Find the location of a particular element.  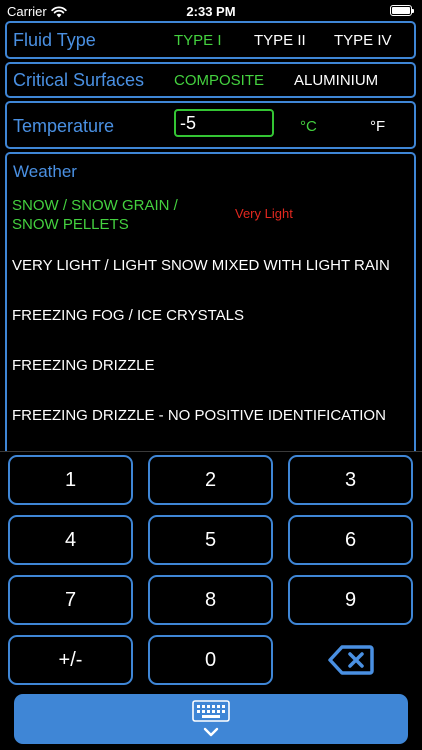

temperature-title: Temperature is located at coordinates (64, 126).